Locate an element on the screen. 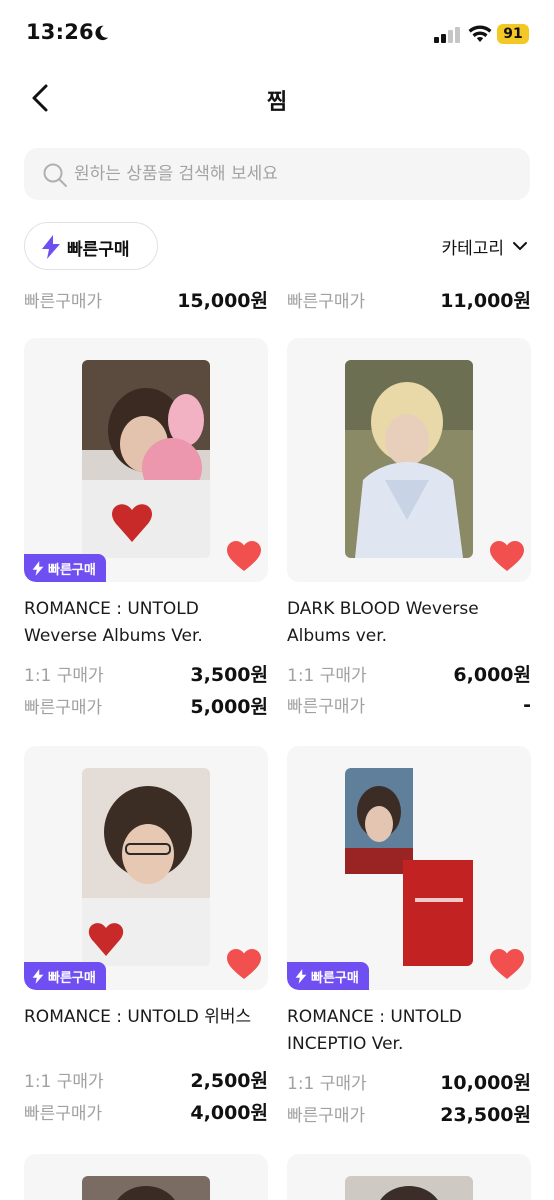  price-value: 4,000원 is located at coordinates (229, 1113).